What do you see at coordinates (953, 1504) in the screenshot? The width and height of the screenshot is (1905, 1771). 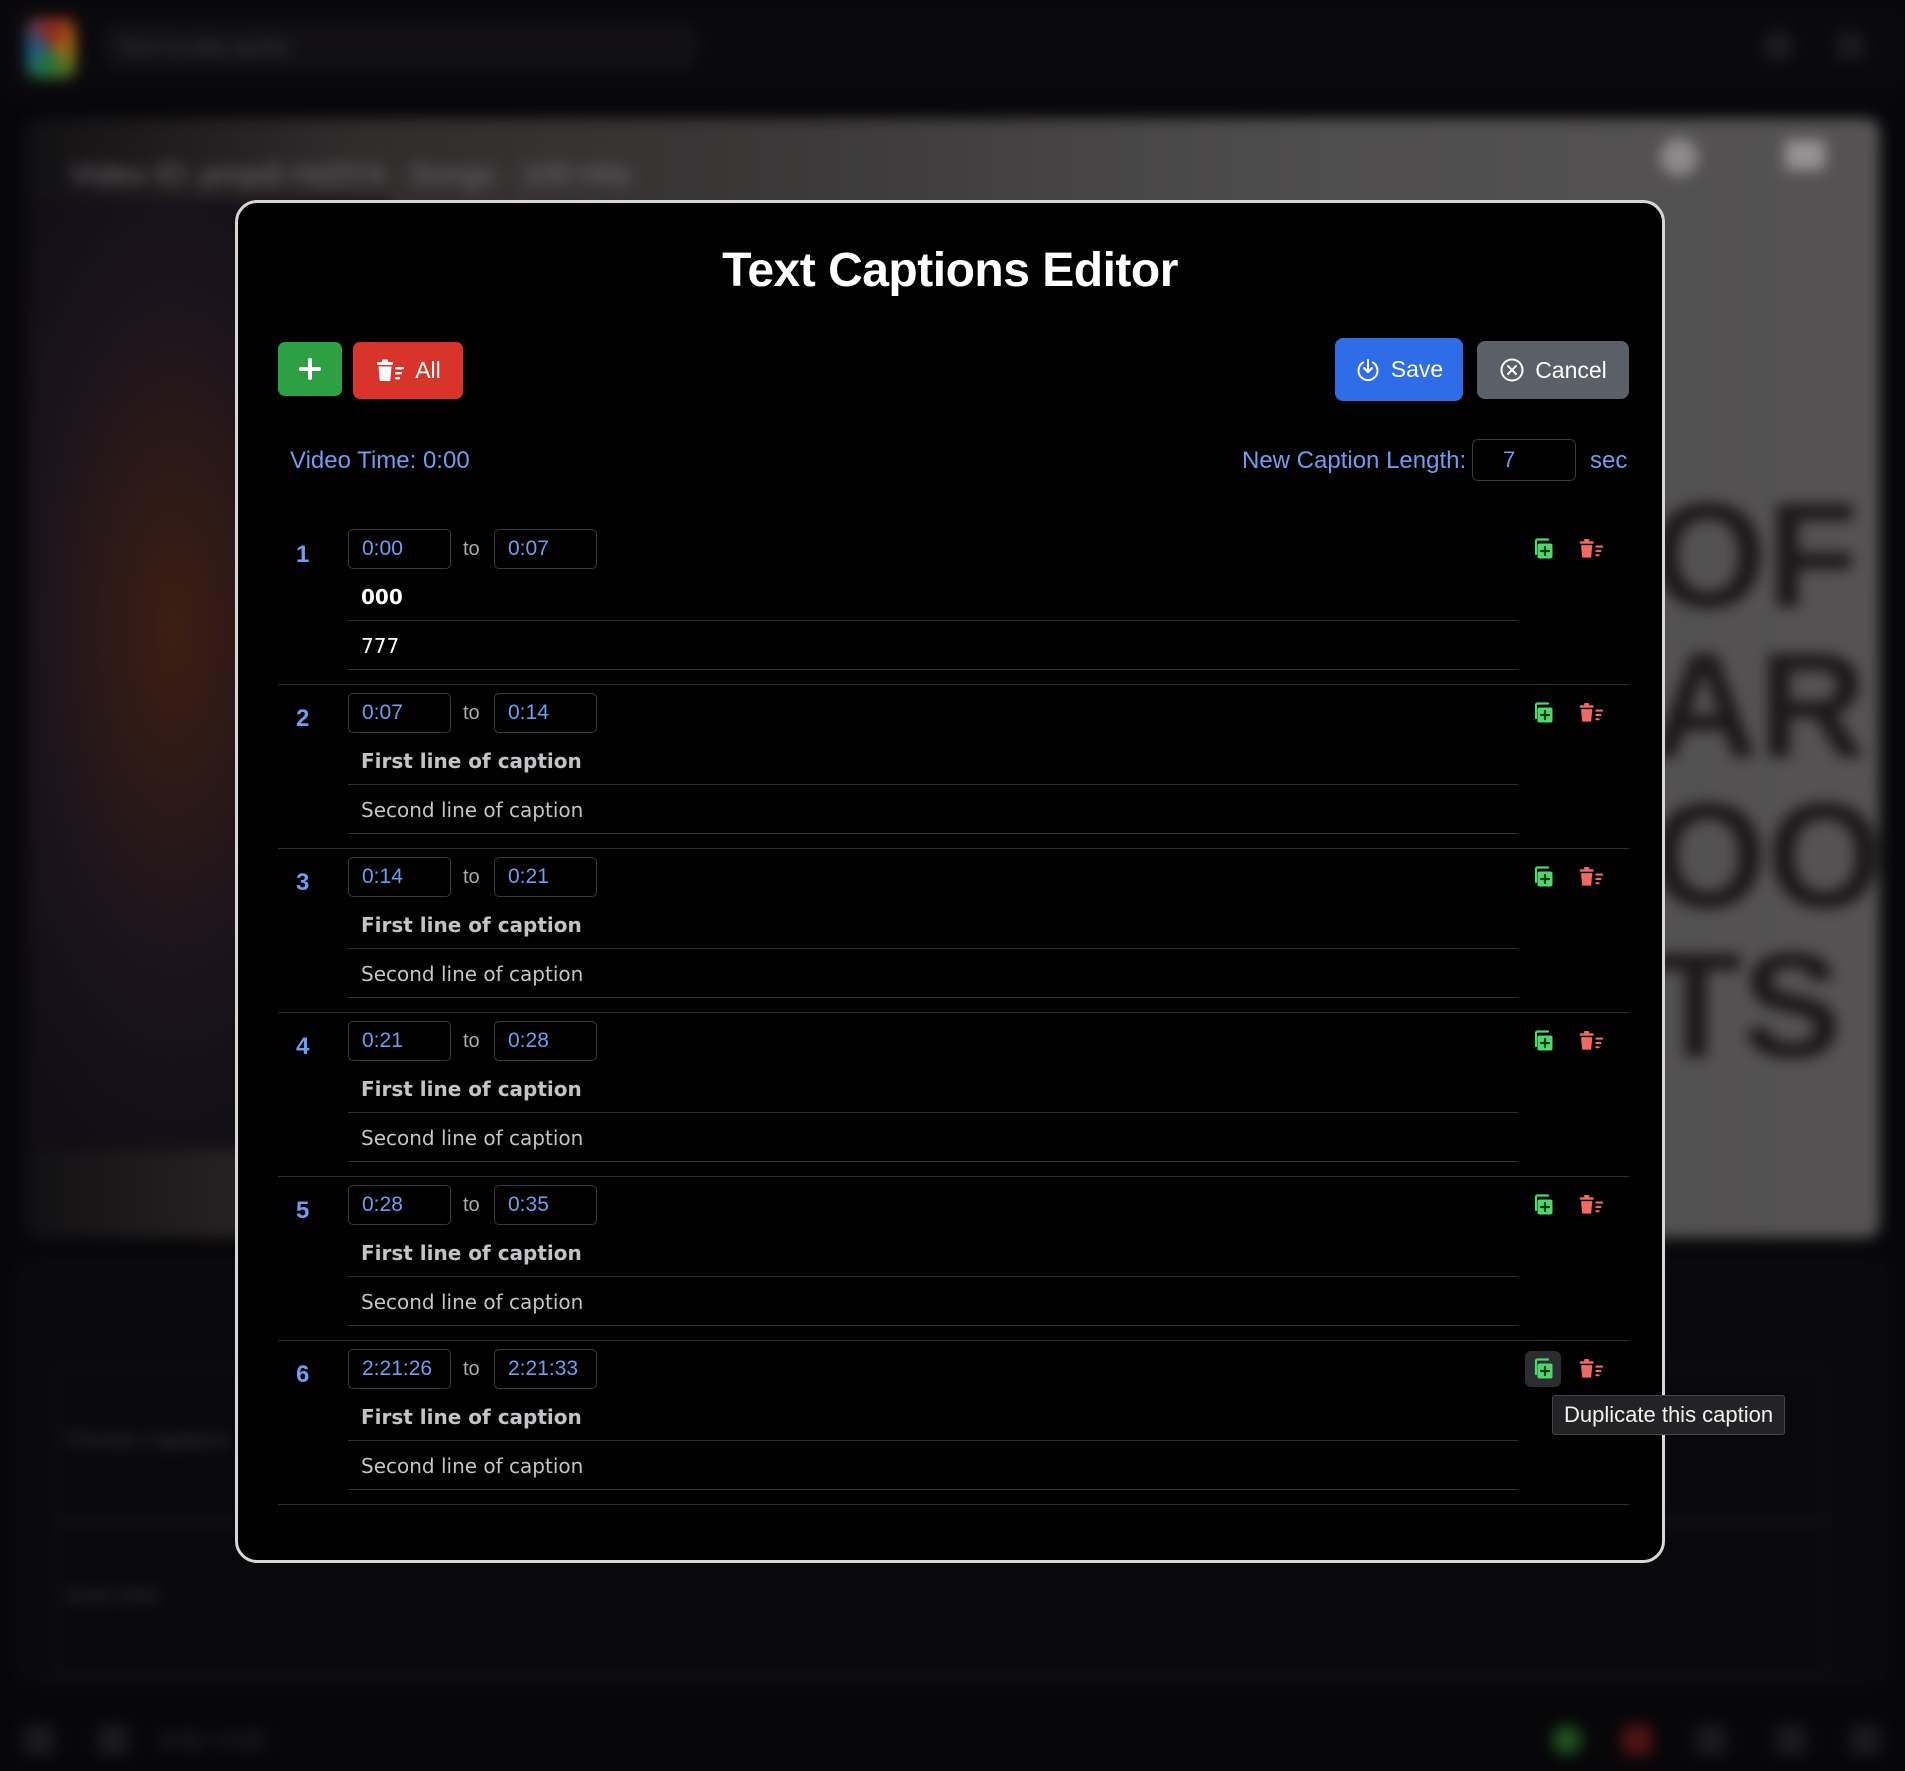 I see `row-divider` at bounding box center [953, 1504].